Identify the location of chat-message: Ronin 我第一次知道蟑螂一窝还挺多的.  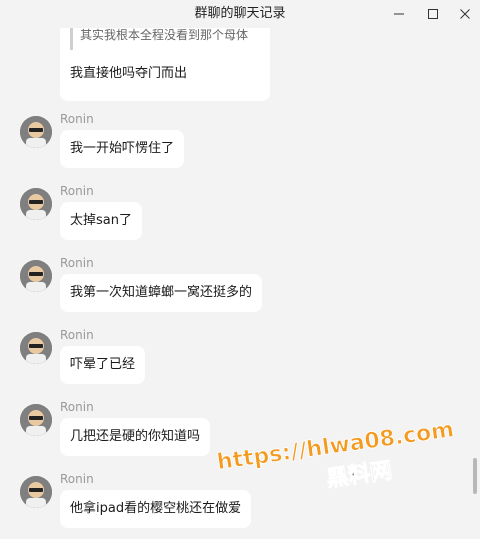
(234, 293).